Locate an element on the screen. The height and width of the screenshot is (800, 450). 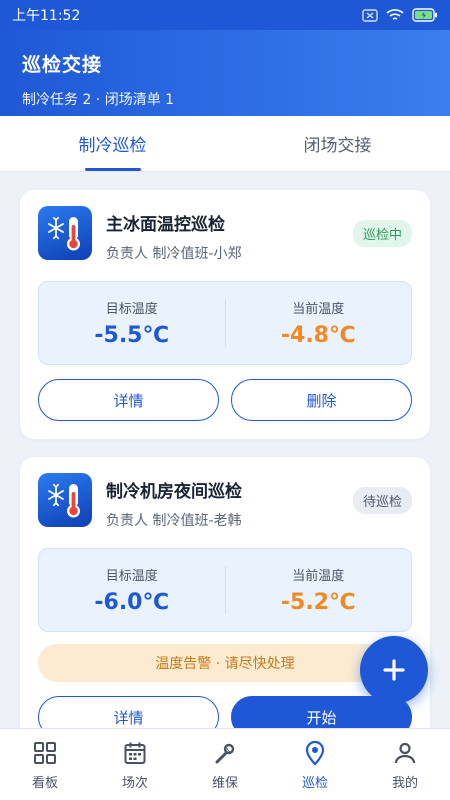
status-badge: 巡检中 is located at coordinates (382, 233).